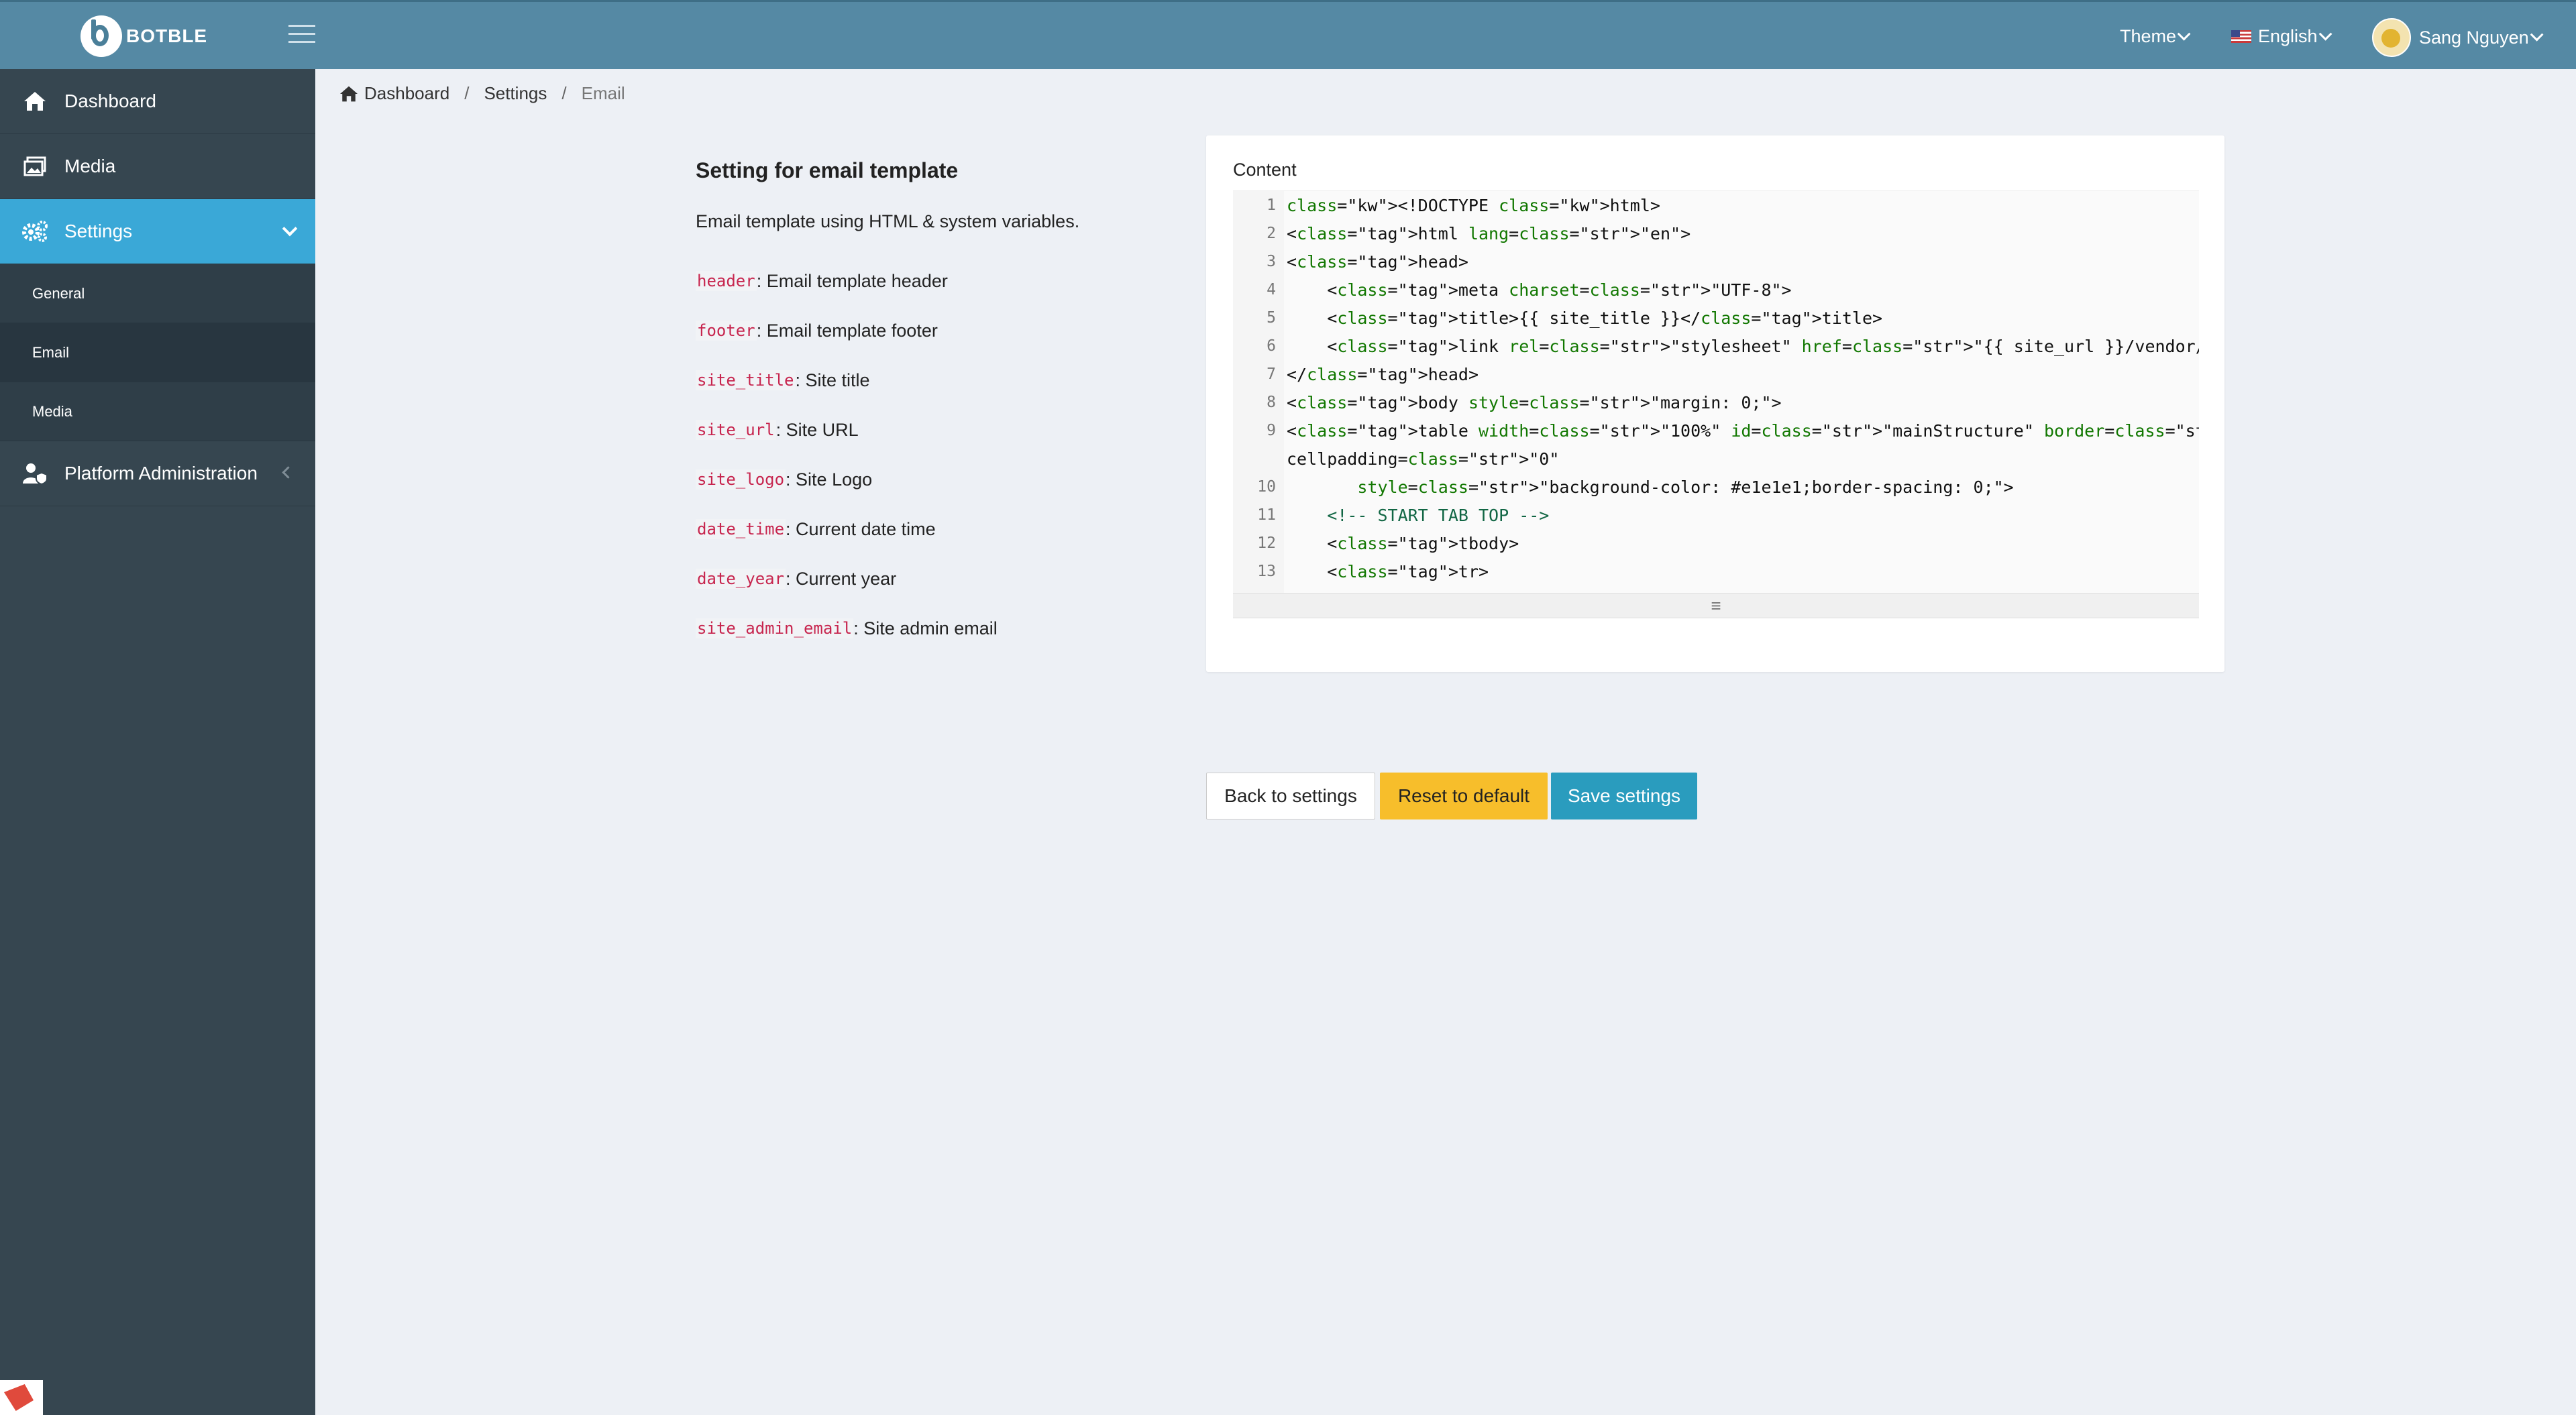 The width and height of the screenshot is (2576, 1415). What do you see at coordinates (157, 411) in the screenshot?
I see `sidebar-subitem-media: Media` at bounding box center [157, 411].